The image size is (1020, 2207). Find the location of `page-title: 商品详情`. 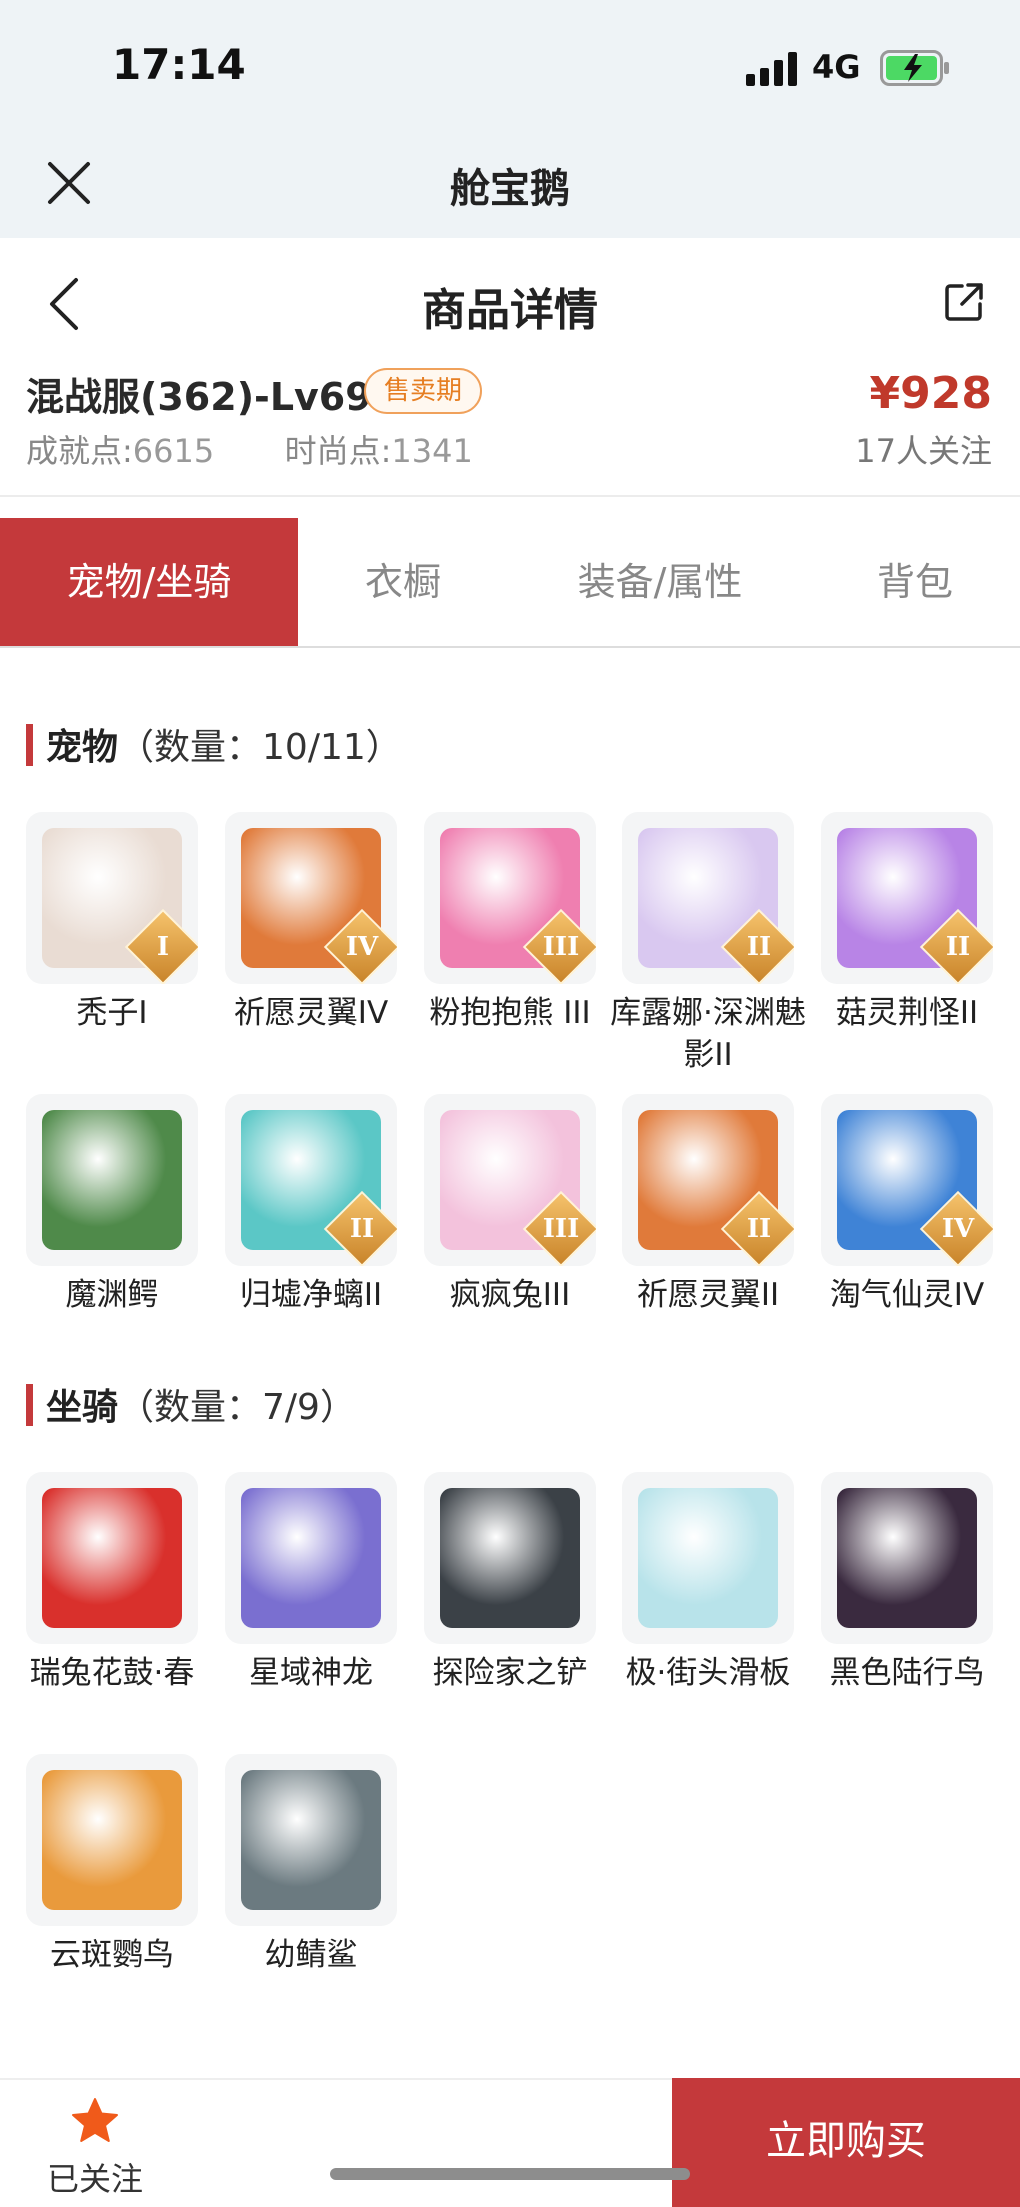

page-title: 商品详情 is located at coordinates (510, 310).